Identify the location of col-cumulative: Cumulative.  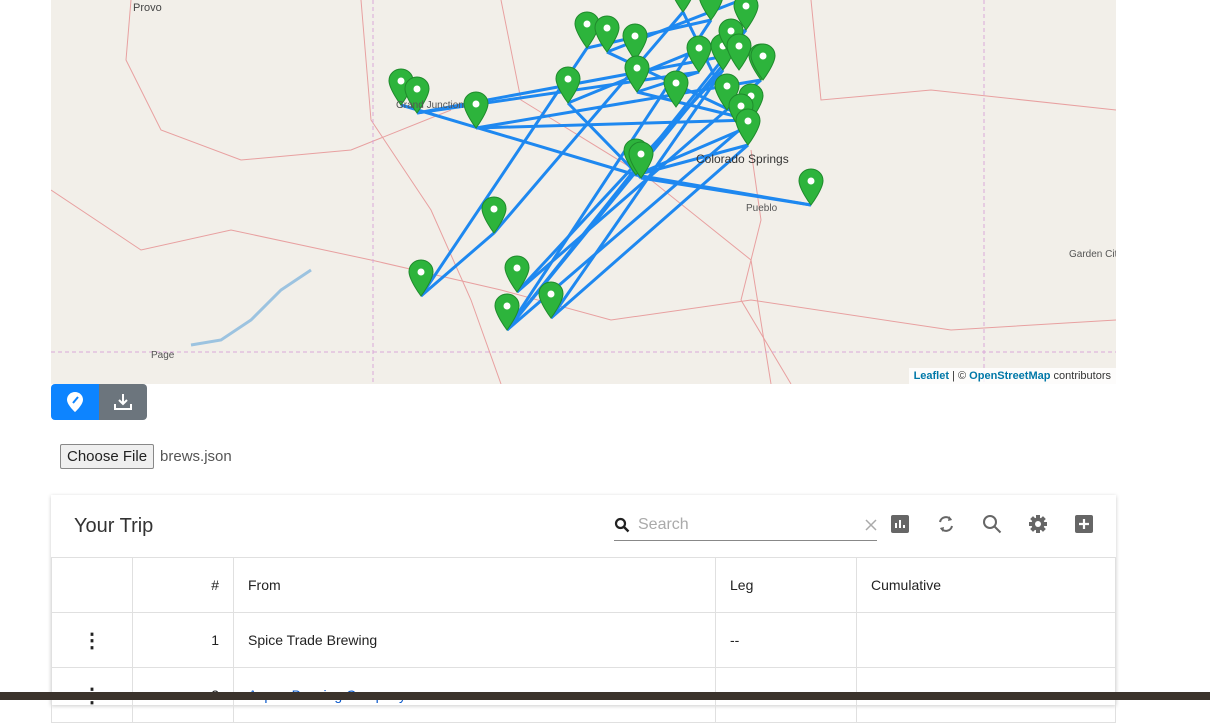
(986, 585).